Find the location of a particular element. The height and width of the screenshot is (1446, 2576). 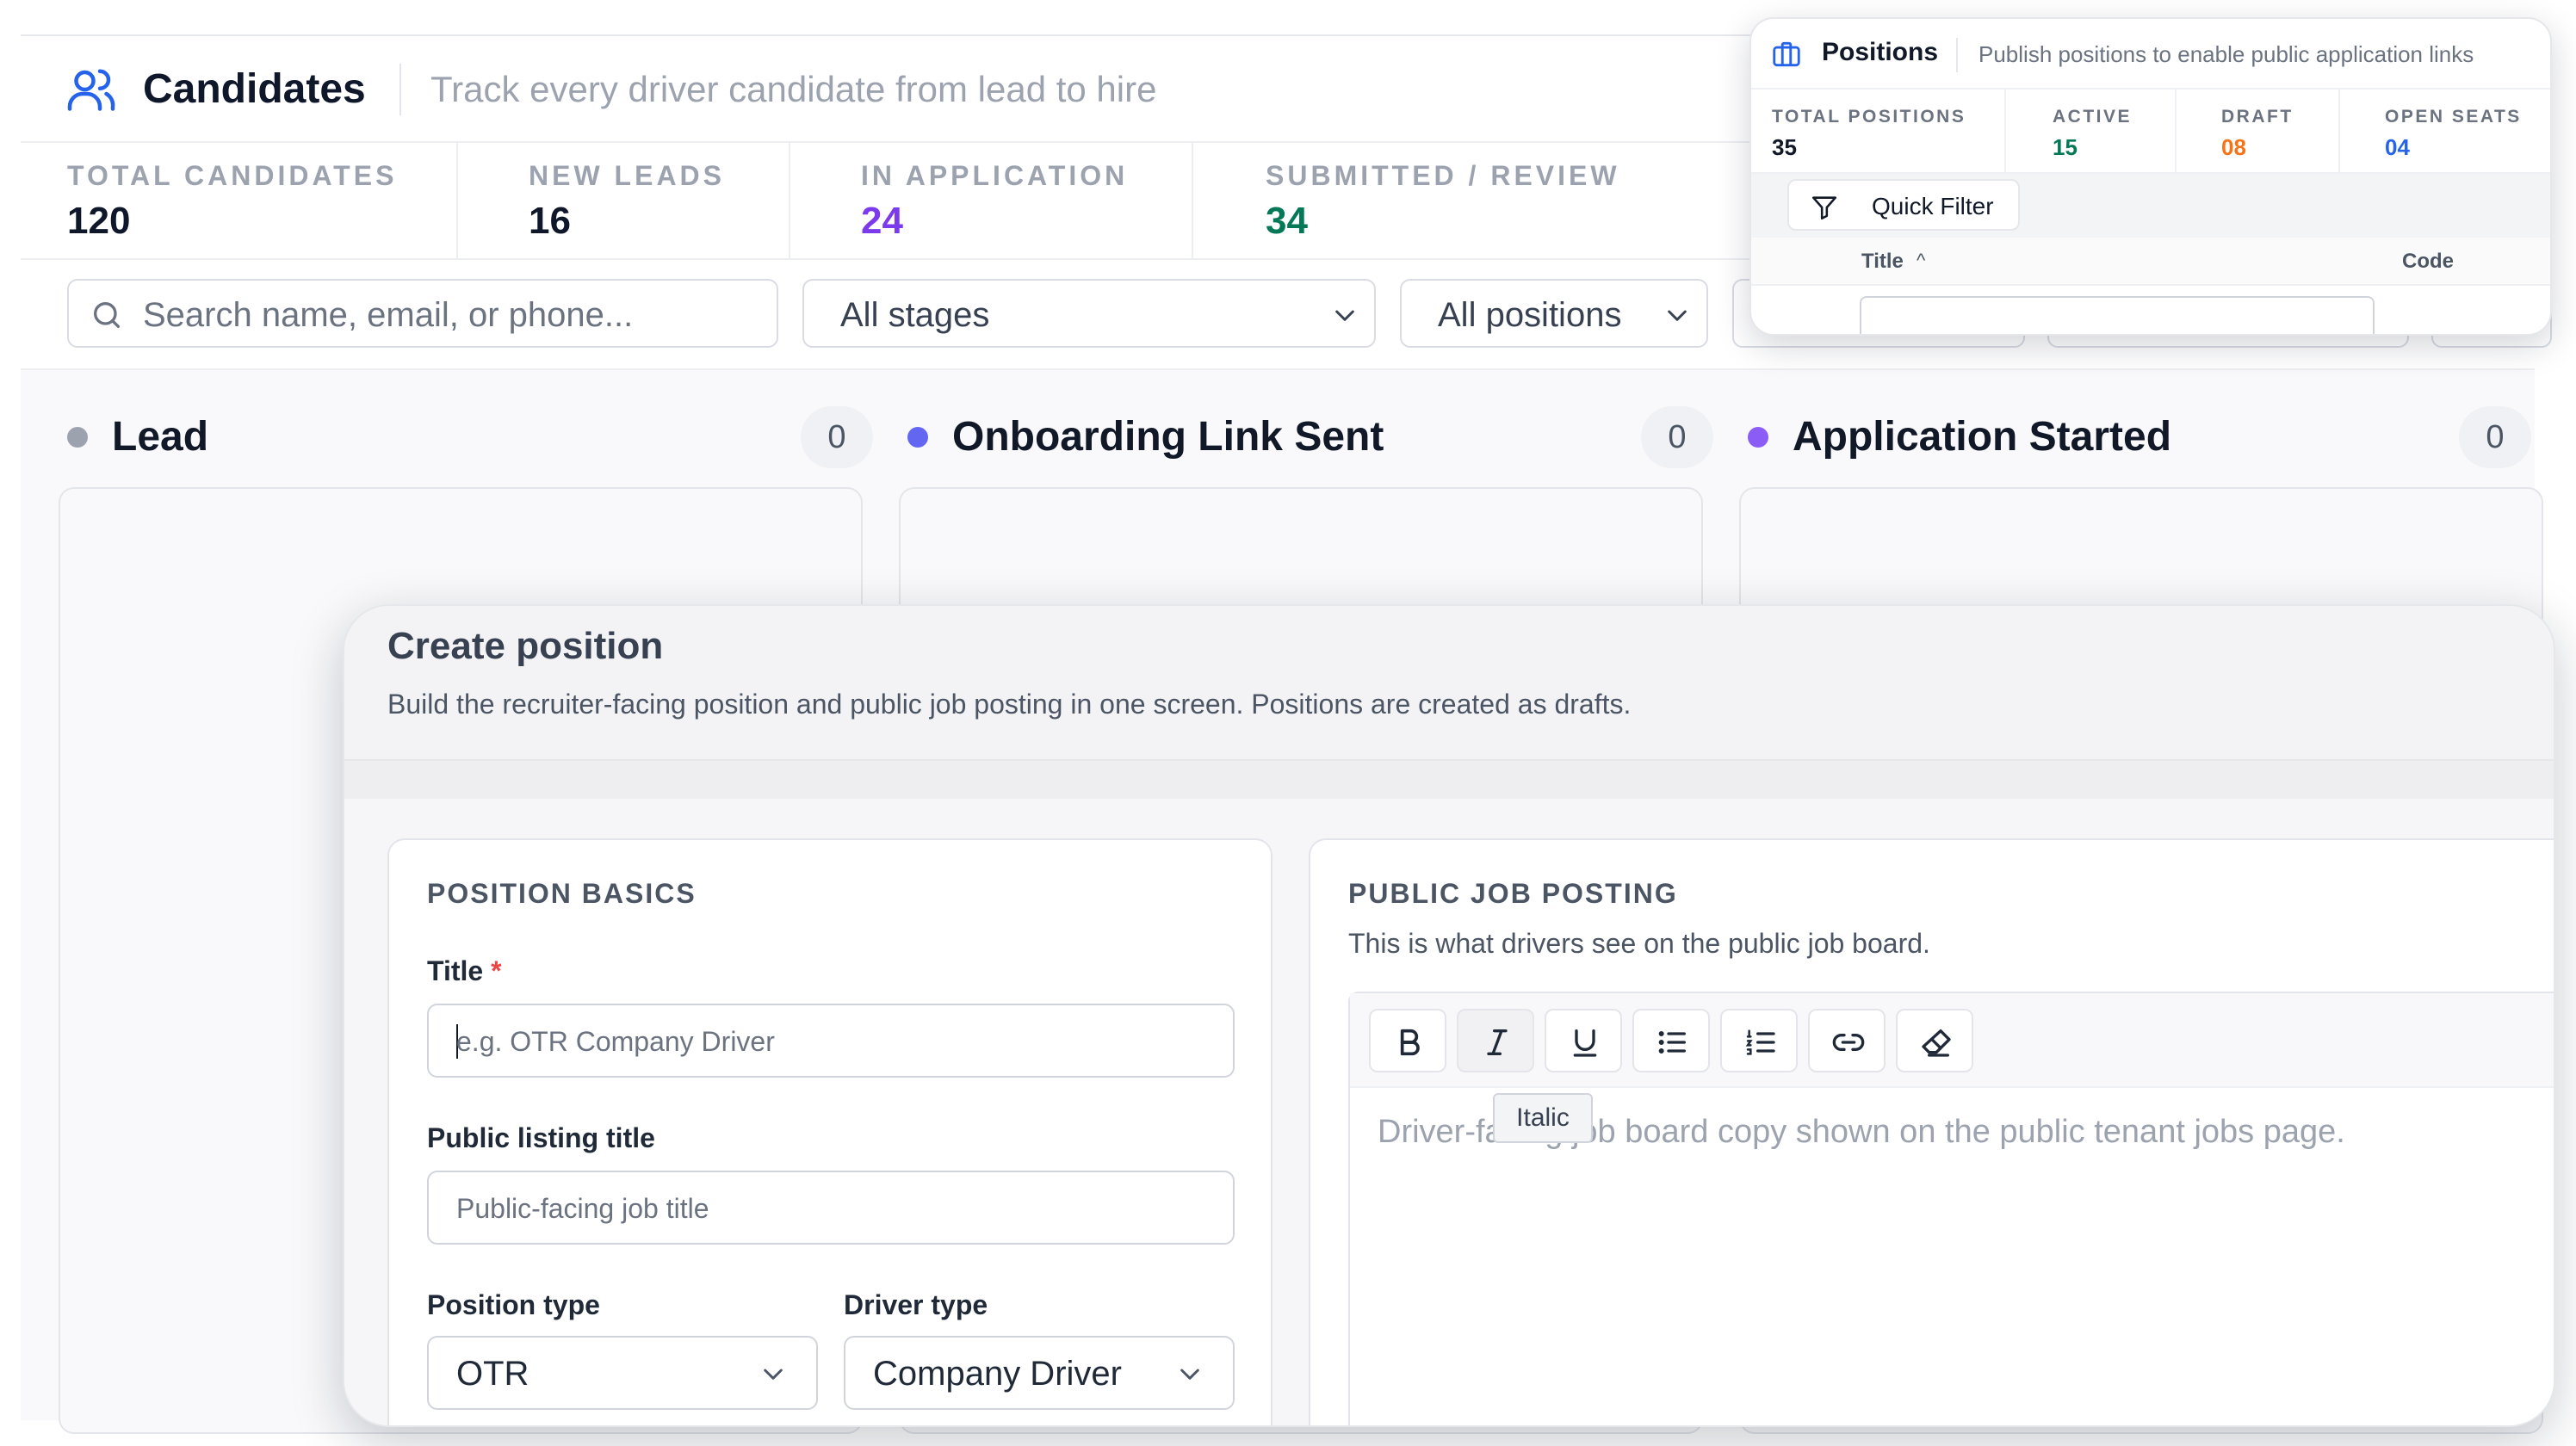

driver-type-value: Company Driver is located at coordinates (998, 1374).